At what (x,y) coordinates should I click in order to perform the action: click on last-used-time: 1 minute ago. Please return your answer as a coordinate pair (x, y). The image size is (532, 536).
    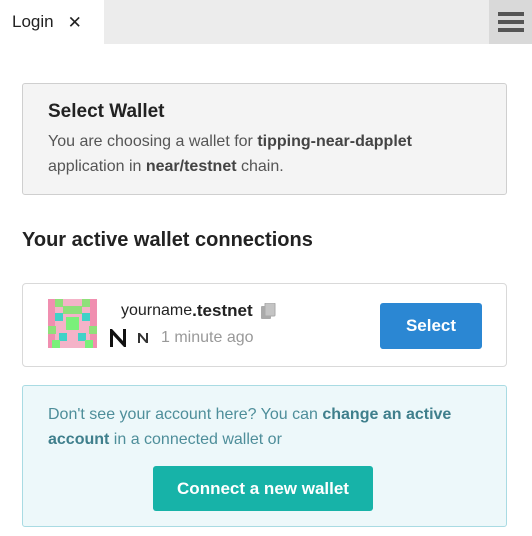
    Looking at the image, I should click on (207, 337).